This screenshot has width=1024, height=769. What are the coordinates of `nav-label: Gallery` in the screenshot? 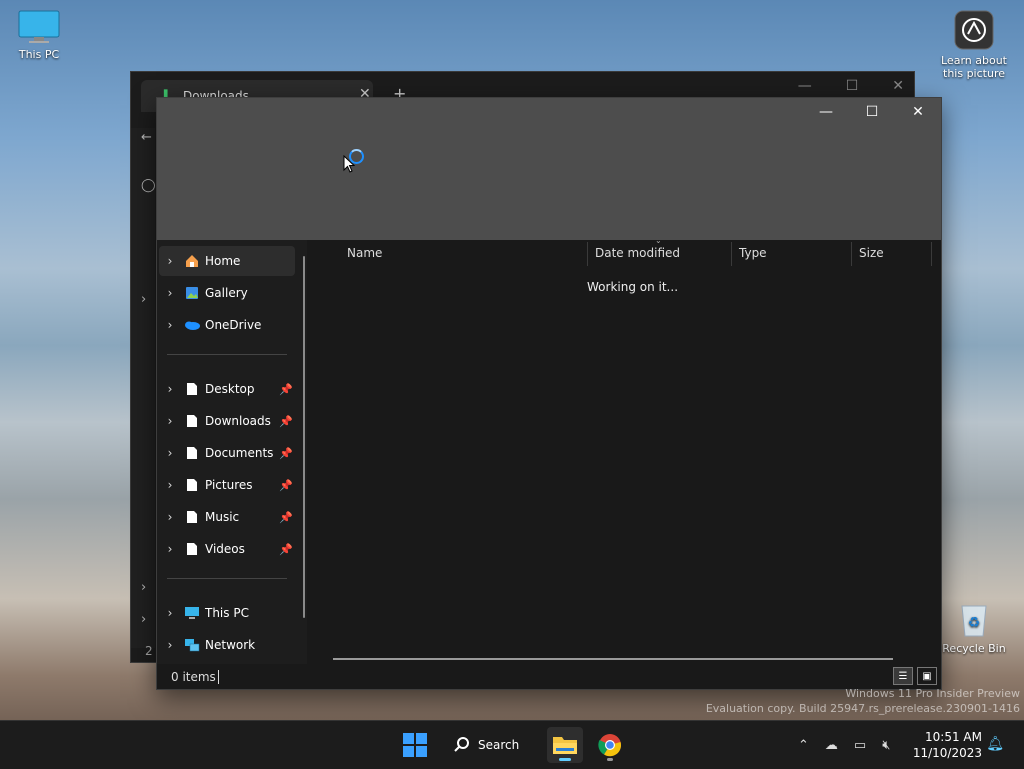 It's located at (226, 293).